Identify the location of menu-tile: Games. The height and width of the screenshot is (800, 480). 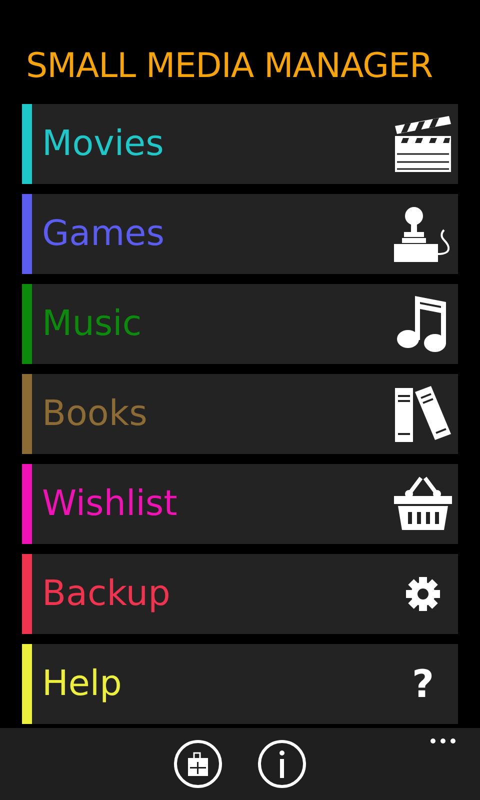
(240, 234).